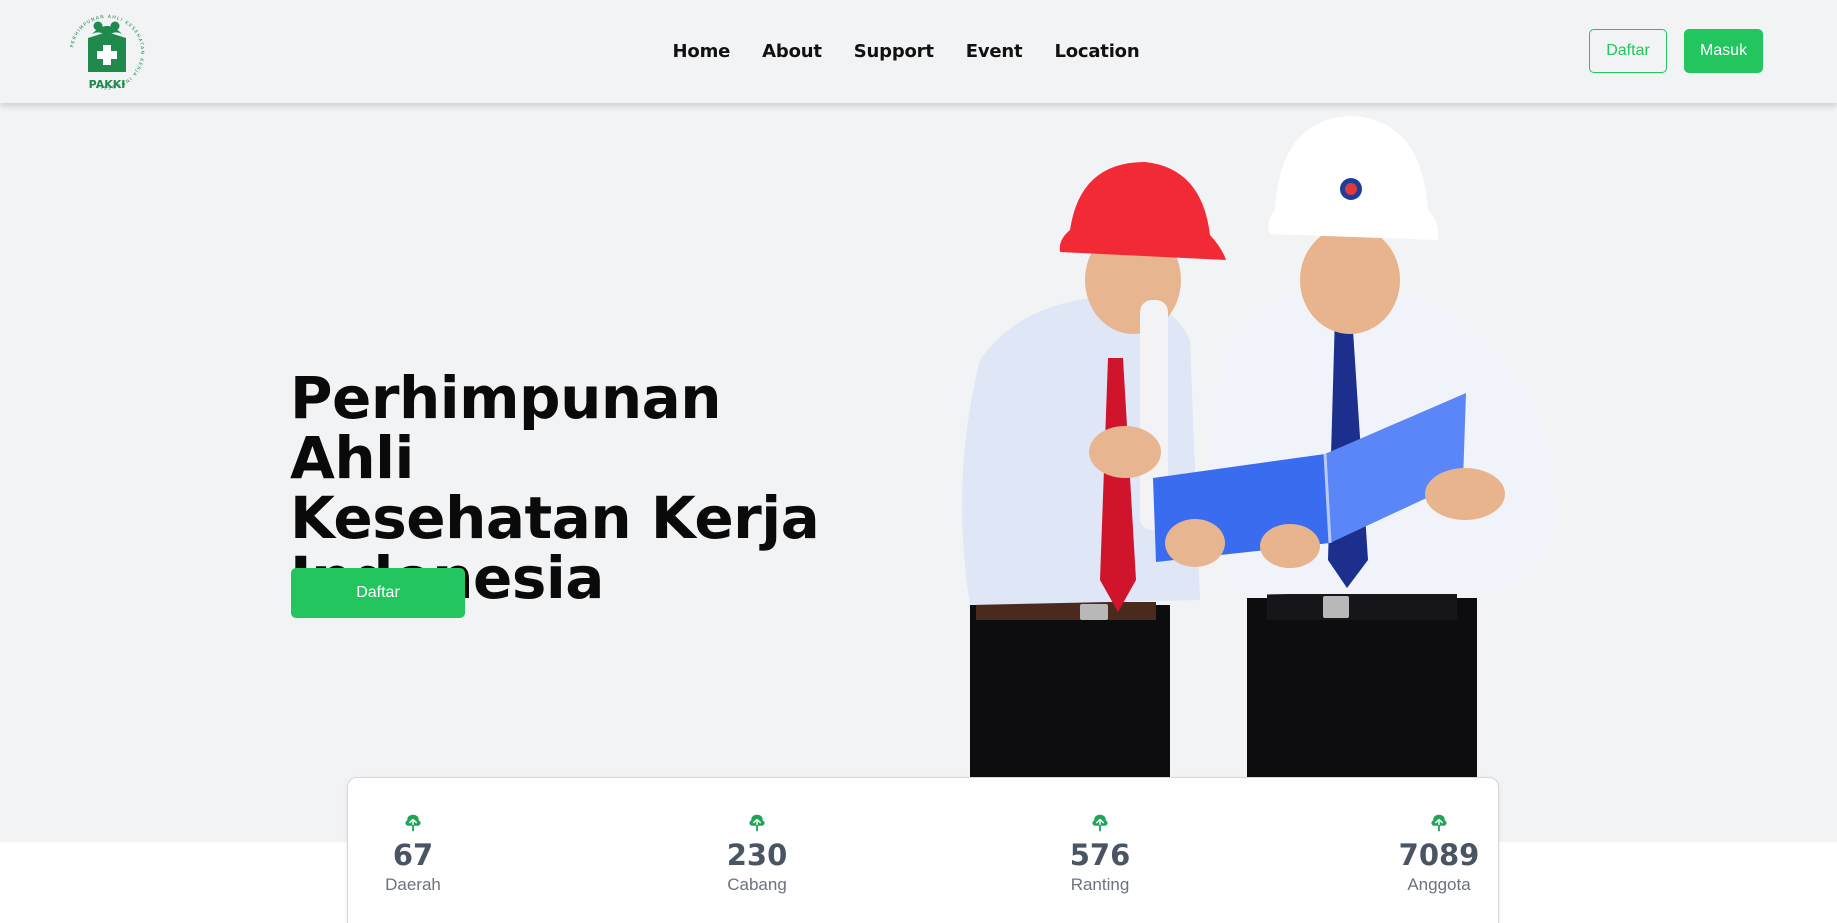  What do you see at coordinates (413, 884) in the screenshot?
I see `stat-label: Daerah` at bounding box center [413, 884].